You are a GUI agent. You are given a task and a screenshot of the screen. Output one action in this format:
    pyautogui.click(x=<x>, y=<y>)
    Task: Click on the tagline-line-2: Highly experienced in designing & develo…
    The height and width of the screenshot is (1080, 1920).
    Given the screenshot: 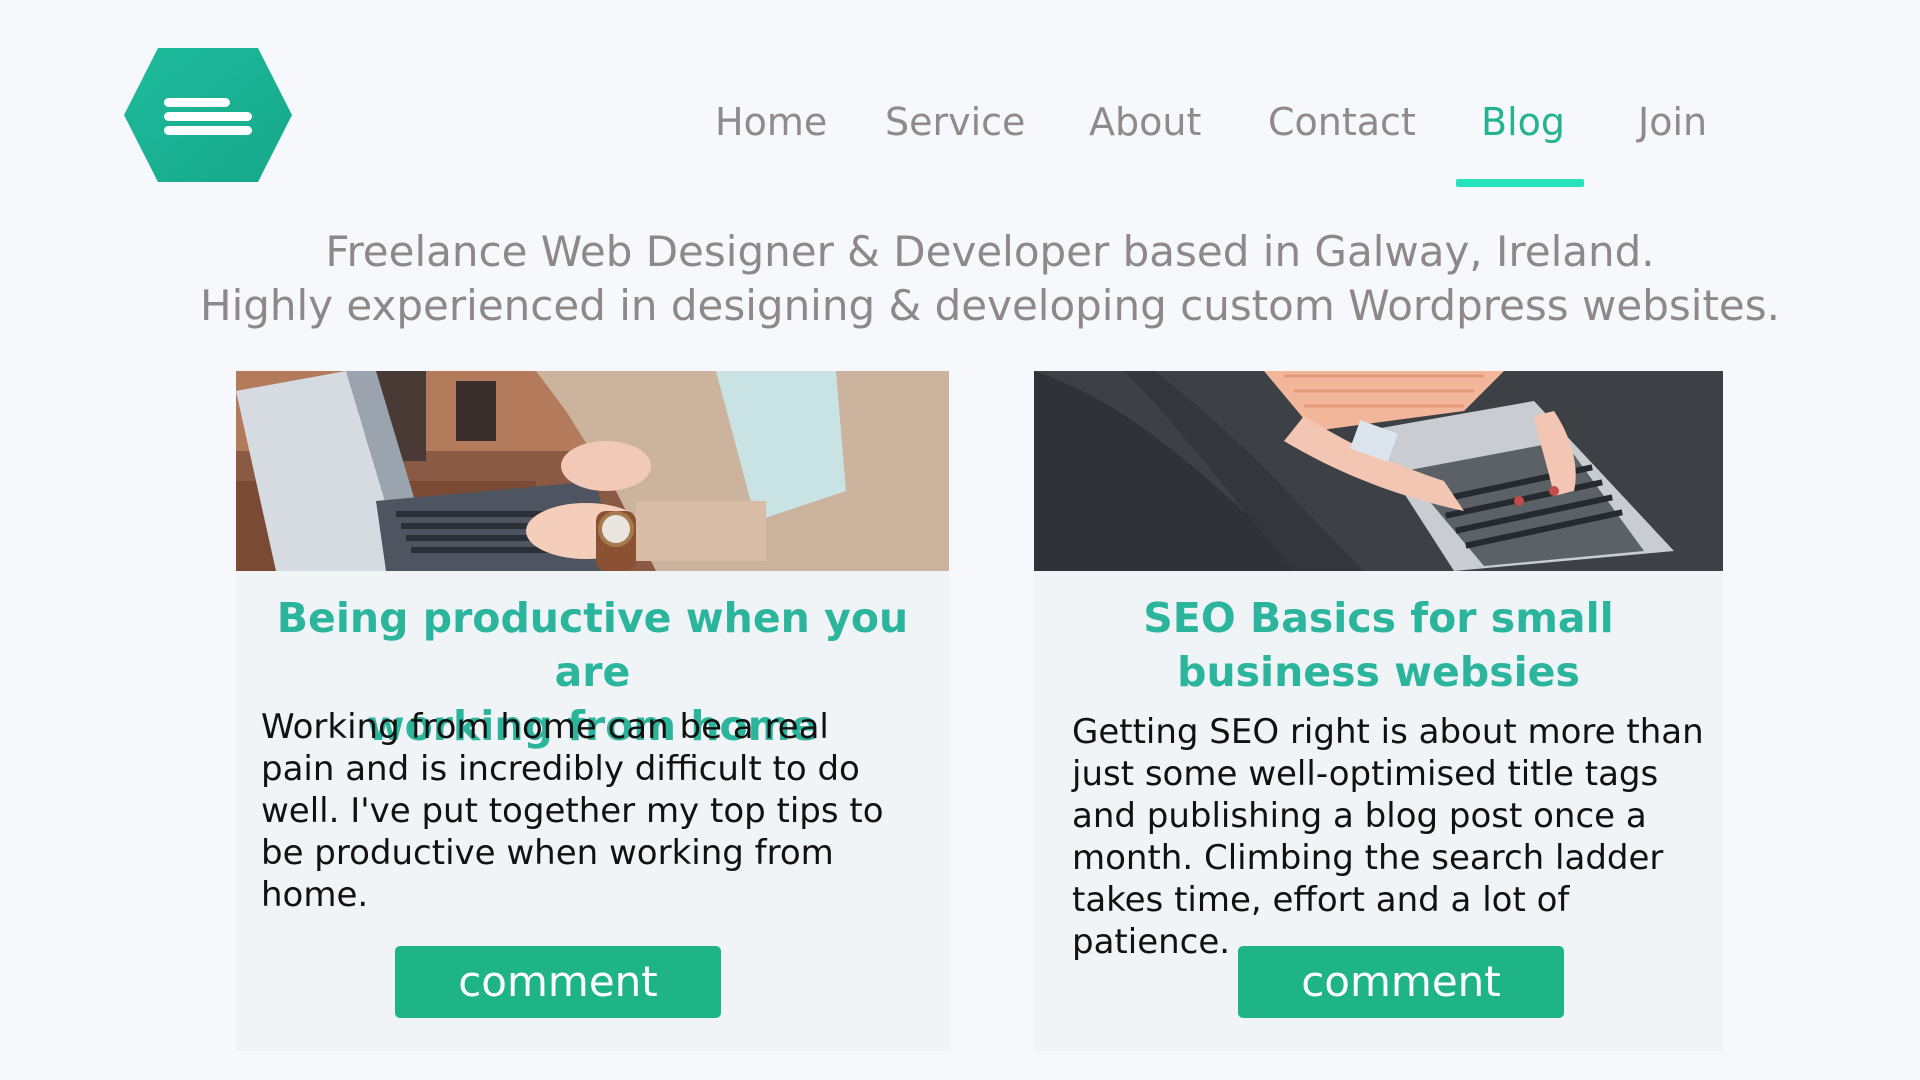 What is the action you would take?
    pyautogui.click(x=990, y=305)
    